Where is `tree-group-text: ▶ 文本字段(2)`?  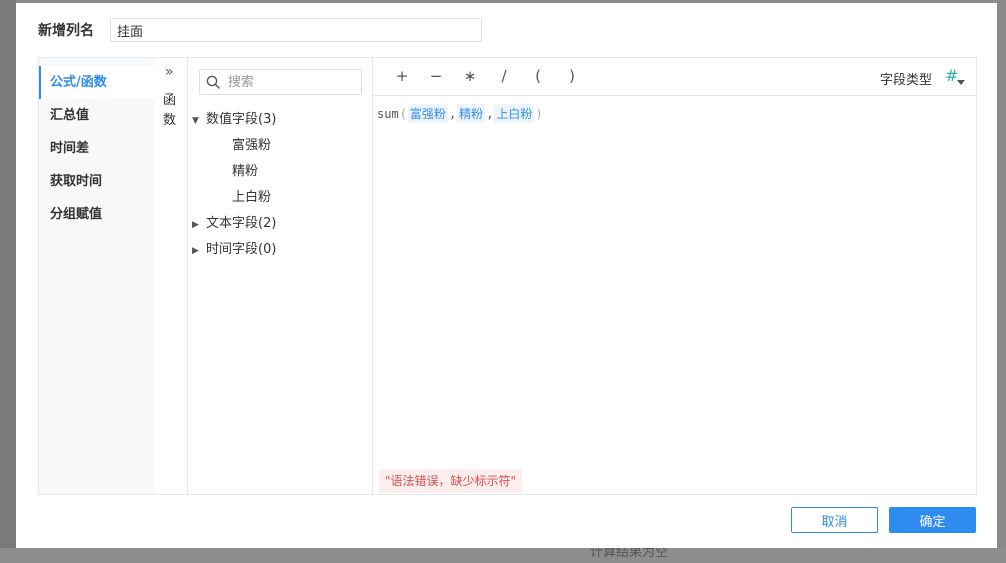
tree-group-text: ▶ 文本字段(2) is located at coordinates (280, 224).